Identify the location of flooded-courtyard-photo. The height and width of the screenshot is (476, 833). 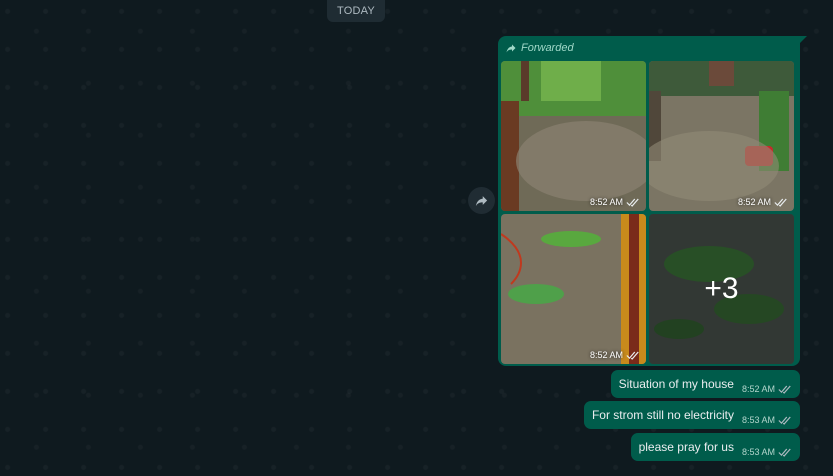
(721, 136).